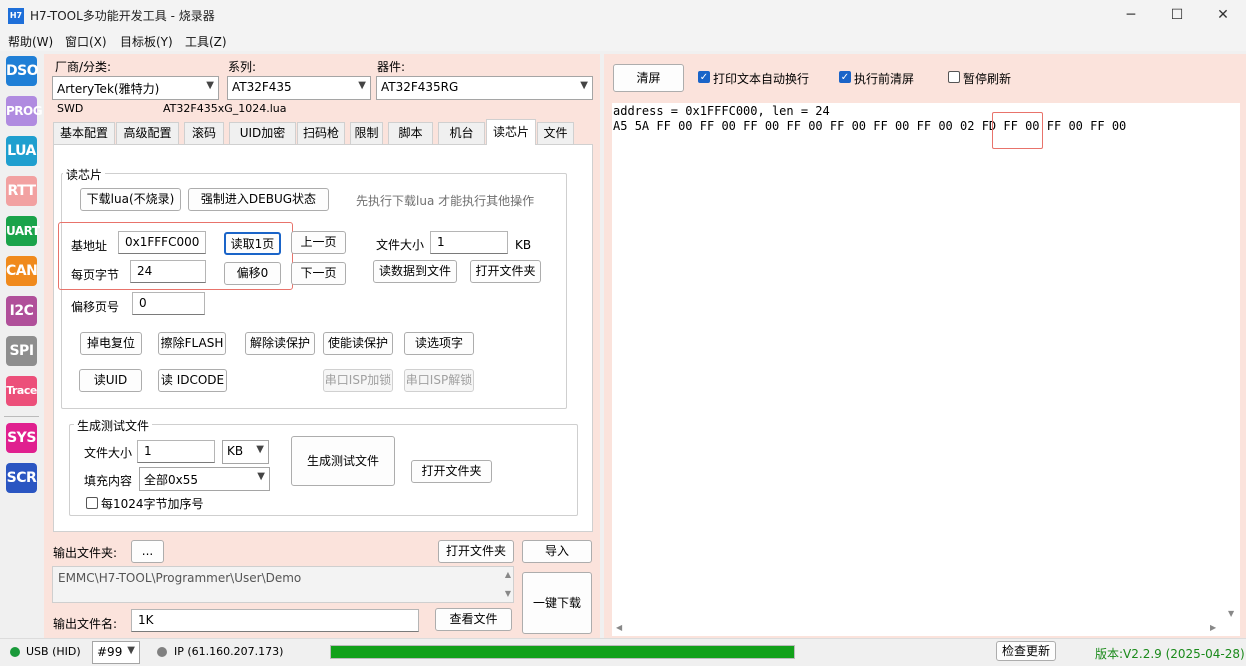 The image size is (1246, 666). Describe the element at coordinates (176, 451) in the screenshot. I see `gen-size-input: 1` at that location.